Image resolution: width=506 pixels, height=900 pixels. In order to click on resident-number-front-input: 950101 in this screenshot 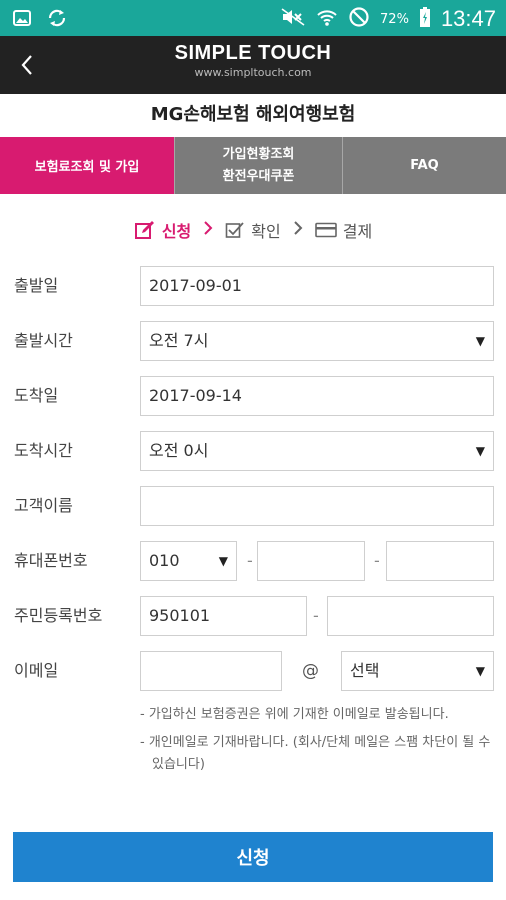, I will do `click(223, 616)`.